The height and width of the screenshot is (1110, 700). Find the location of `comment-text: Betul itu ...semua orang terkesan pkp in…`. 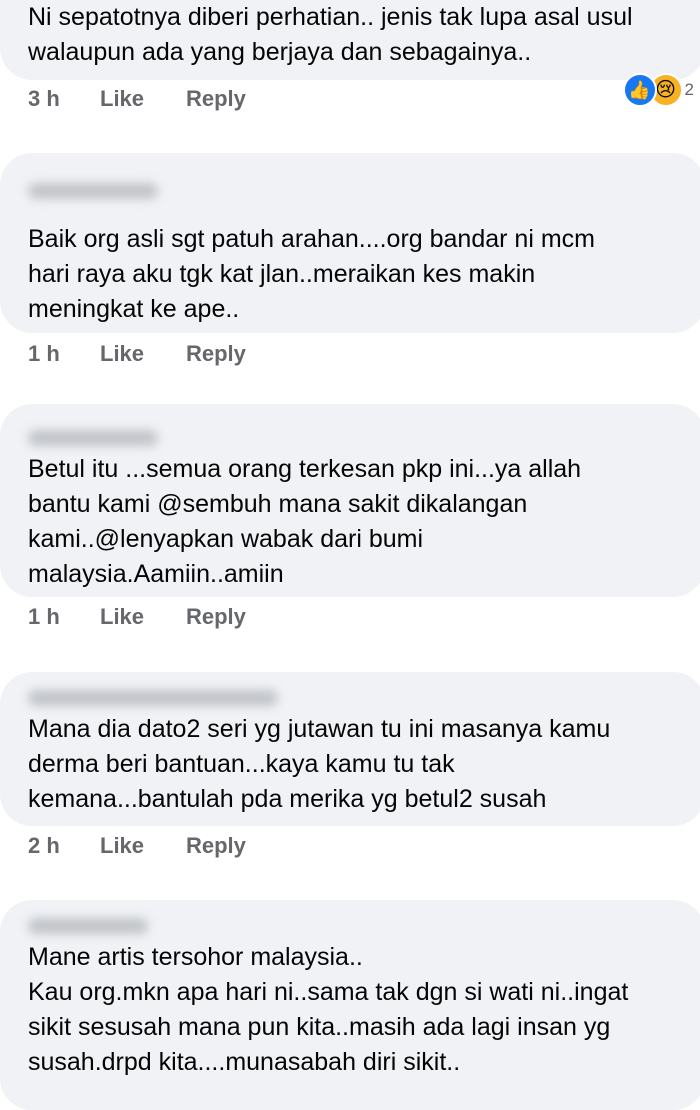

comment-text: Betul itu ...semua orang terkesan pkp in… is located at coordinates (305, 521).